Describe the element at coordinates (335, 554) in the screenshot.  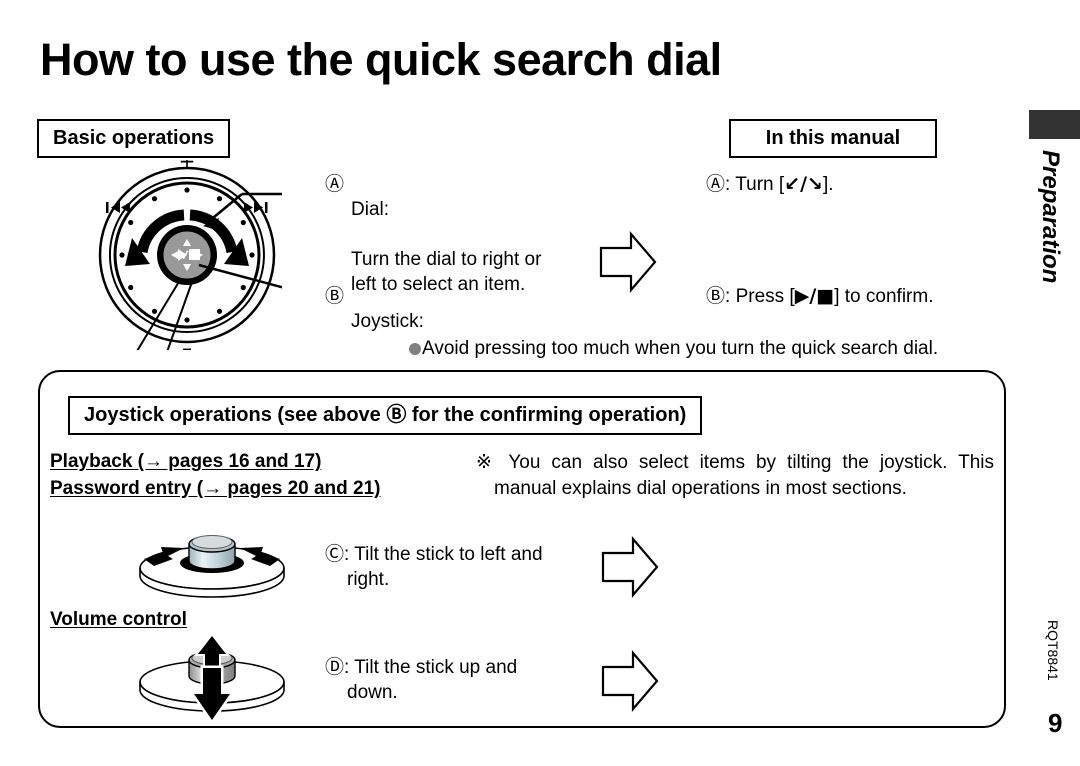
I see `marker-c: Ⓒ` at that location.